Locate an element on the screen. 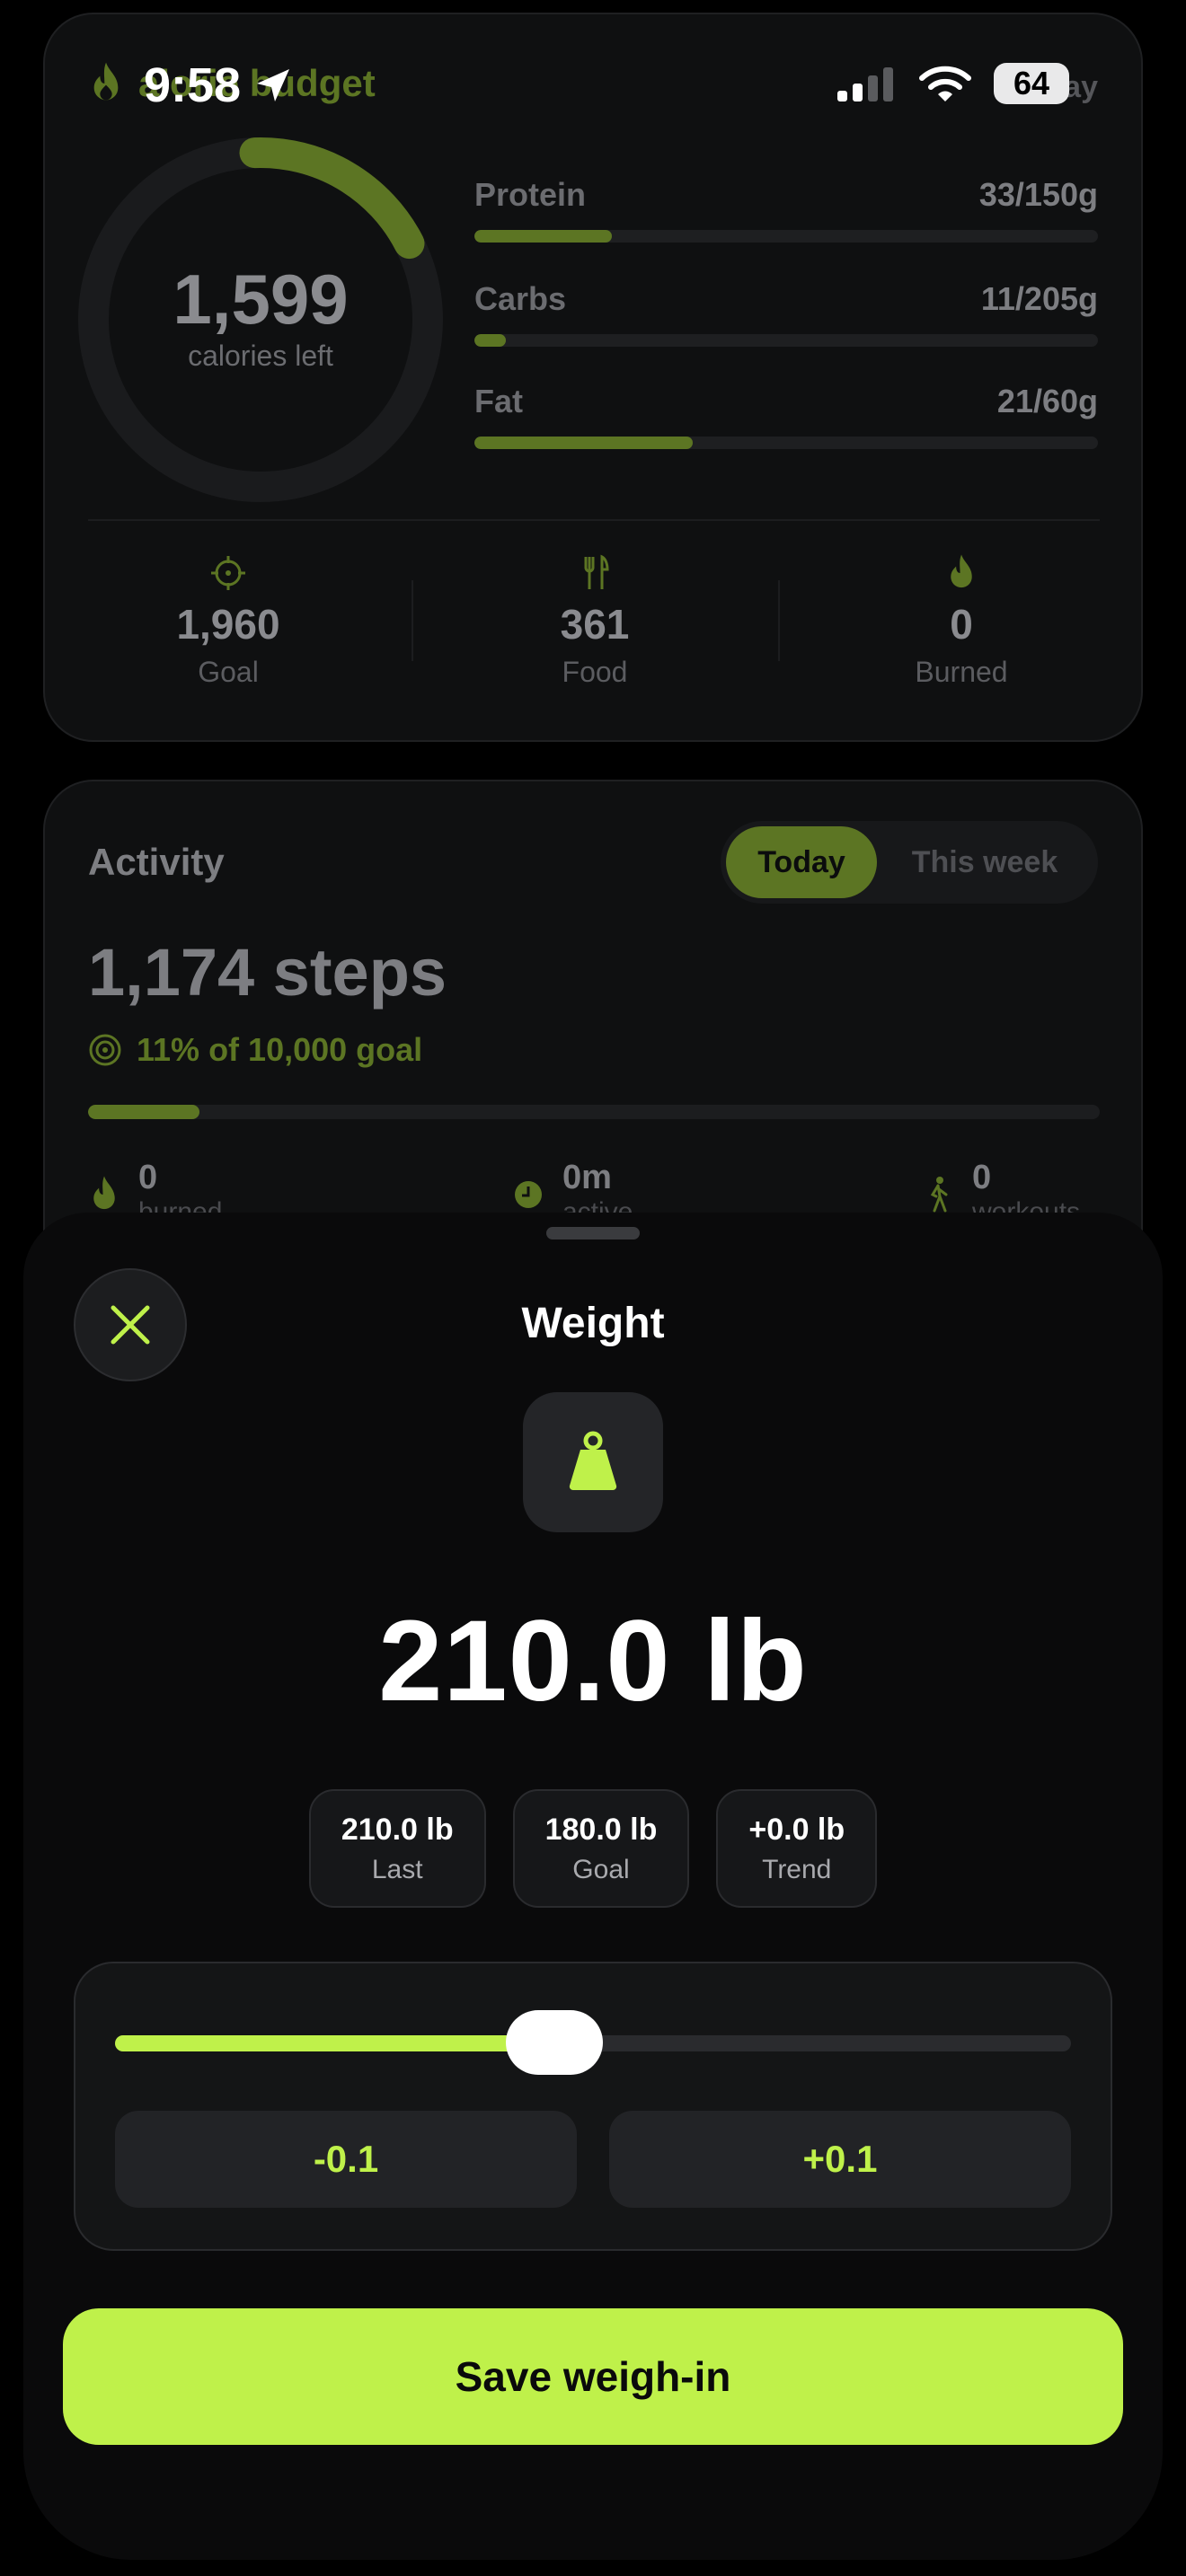 Image resolution: width=1186 pixels, height=2576 pixels. steps-progress-fill is located at coordinates (143, 1112).